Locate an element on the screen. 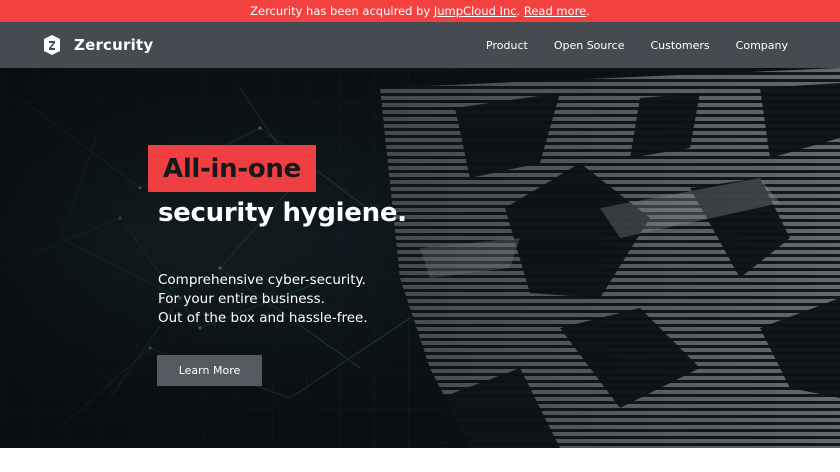 The image size is (840, 472). brand-home-link: Zercurity is located at coordinates (97, 45).